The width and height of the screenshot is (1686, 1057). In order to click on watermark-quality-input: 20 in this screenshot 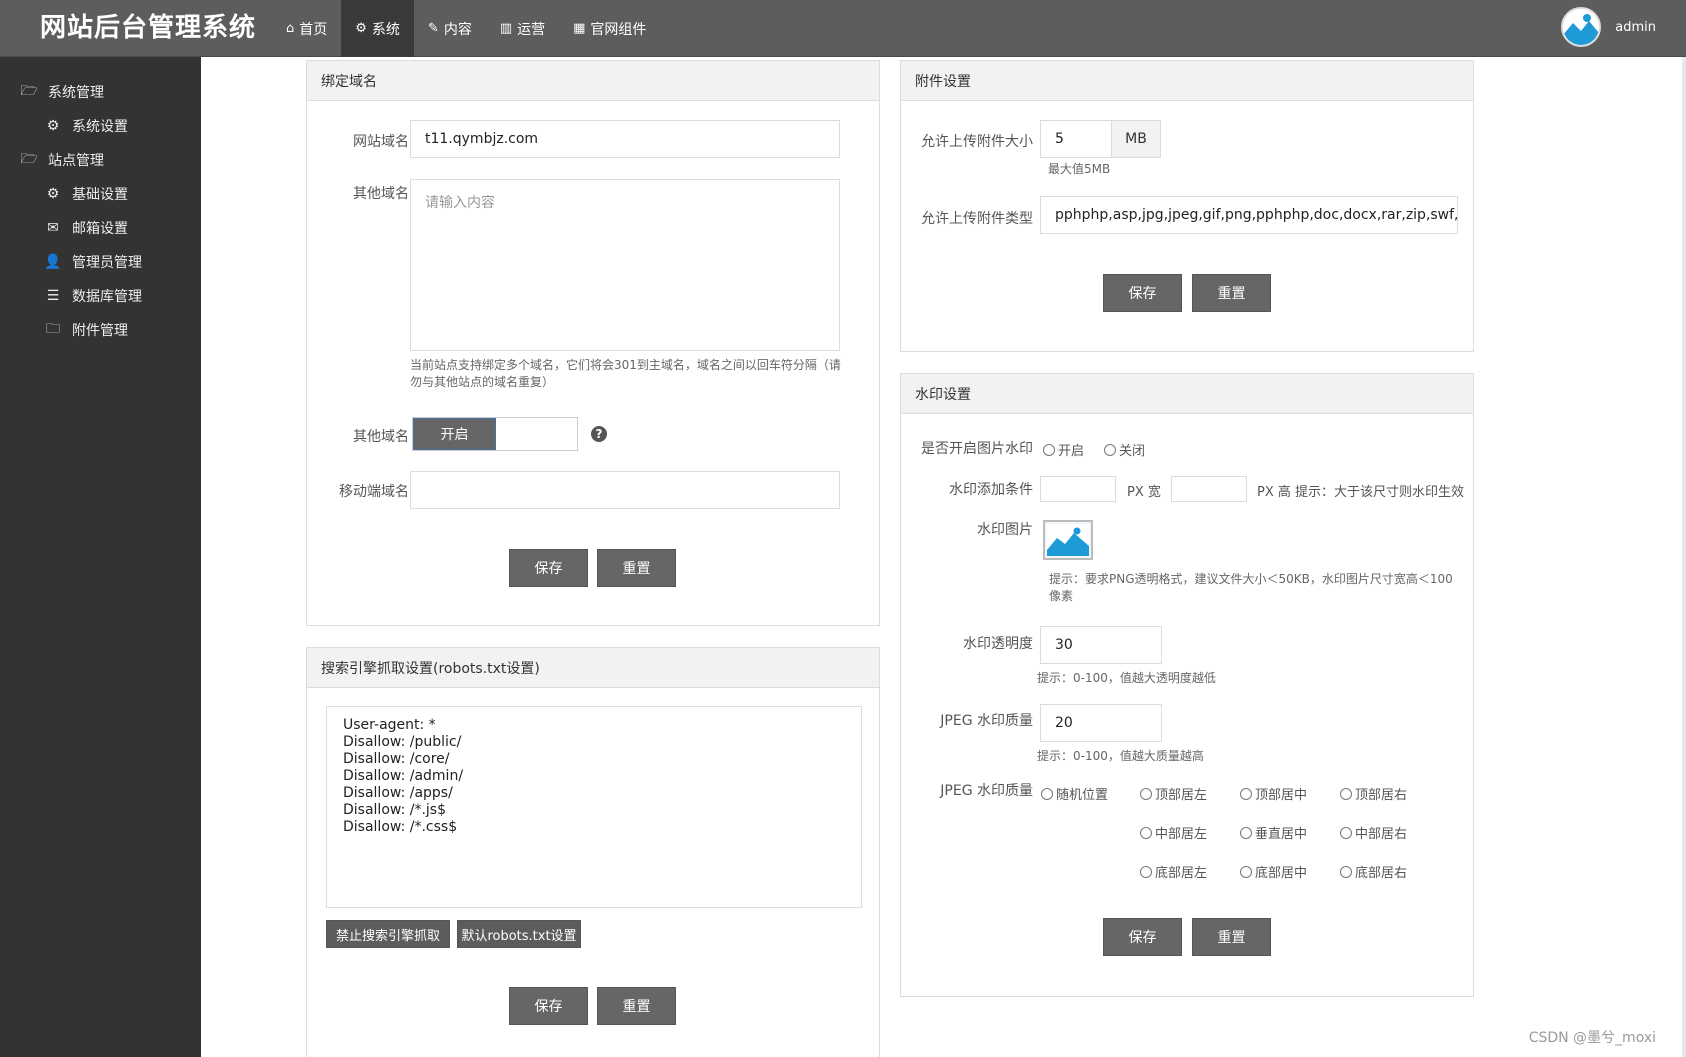, I will do `click(1101, 723)`.